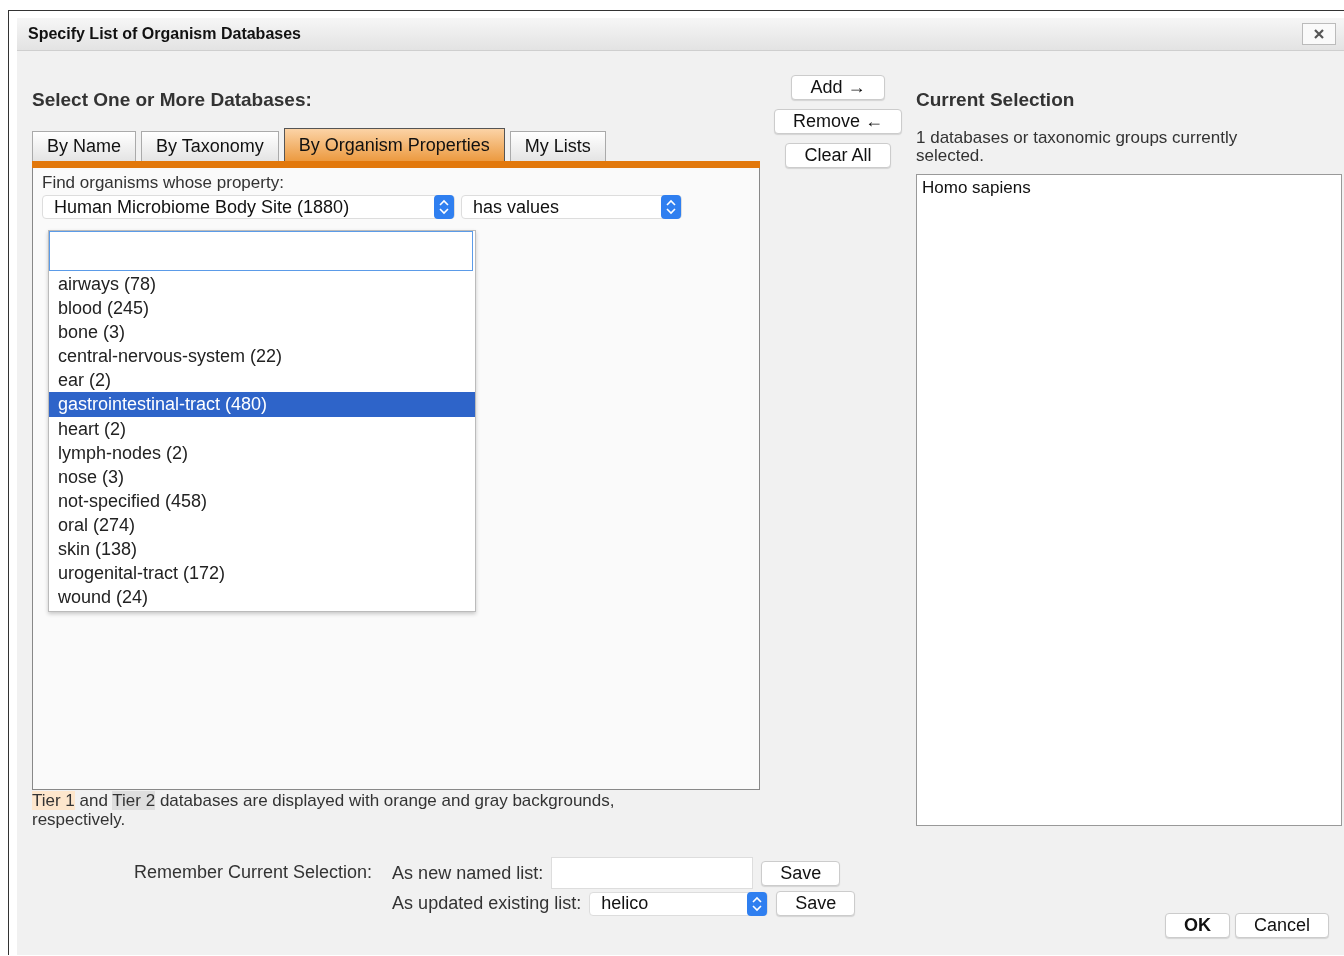 This screenshot has width=1344, height=956. Describe the element at coordinates (210, 146) in the screenshot. I see `tab: By Taxonomy` at that location.